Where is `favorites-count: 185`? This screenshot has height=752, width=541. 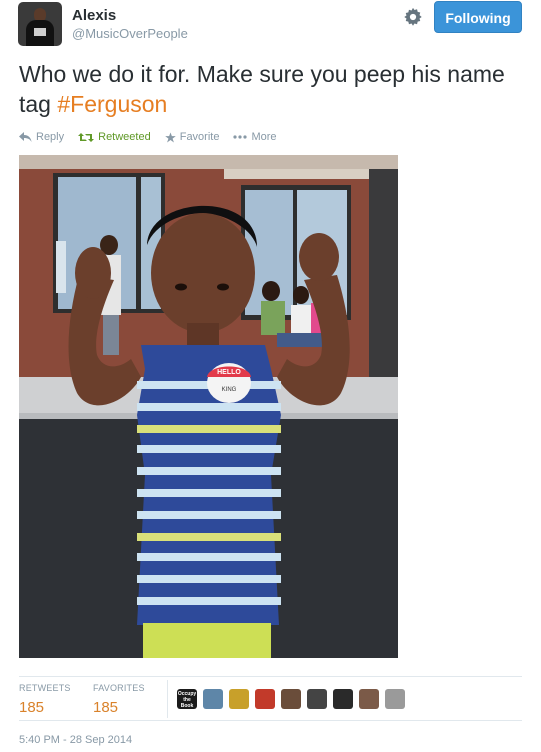
favorites-count: 185 is located at coordinates (106, 707).